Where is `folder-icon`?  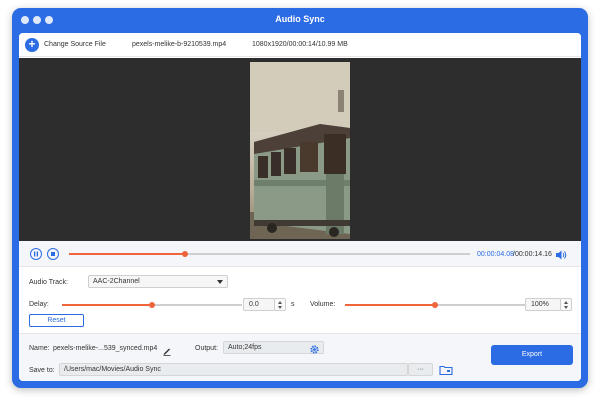
folder-icon is located at coordinates (446, 369).